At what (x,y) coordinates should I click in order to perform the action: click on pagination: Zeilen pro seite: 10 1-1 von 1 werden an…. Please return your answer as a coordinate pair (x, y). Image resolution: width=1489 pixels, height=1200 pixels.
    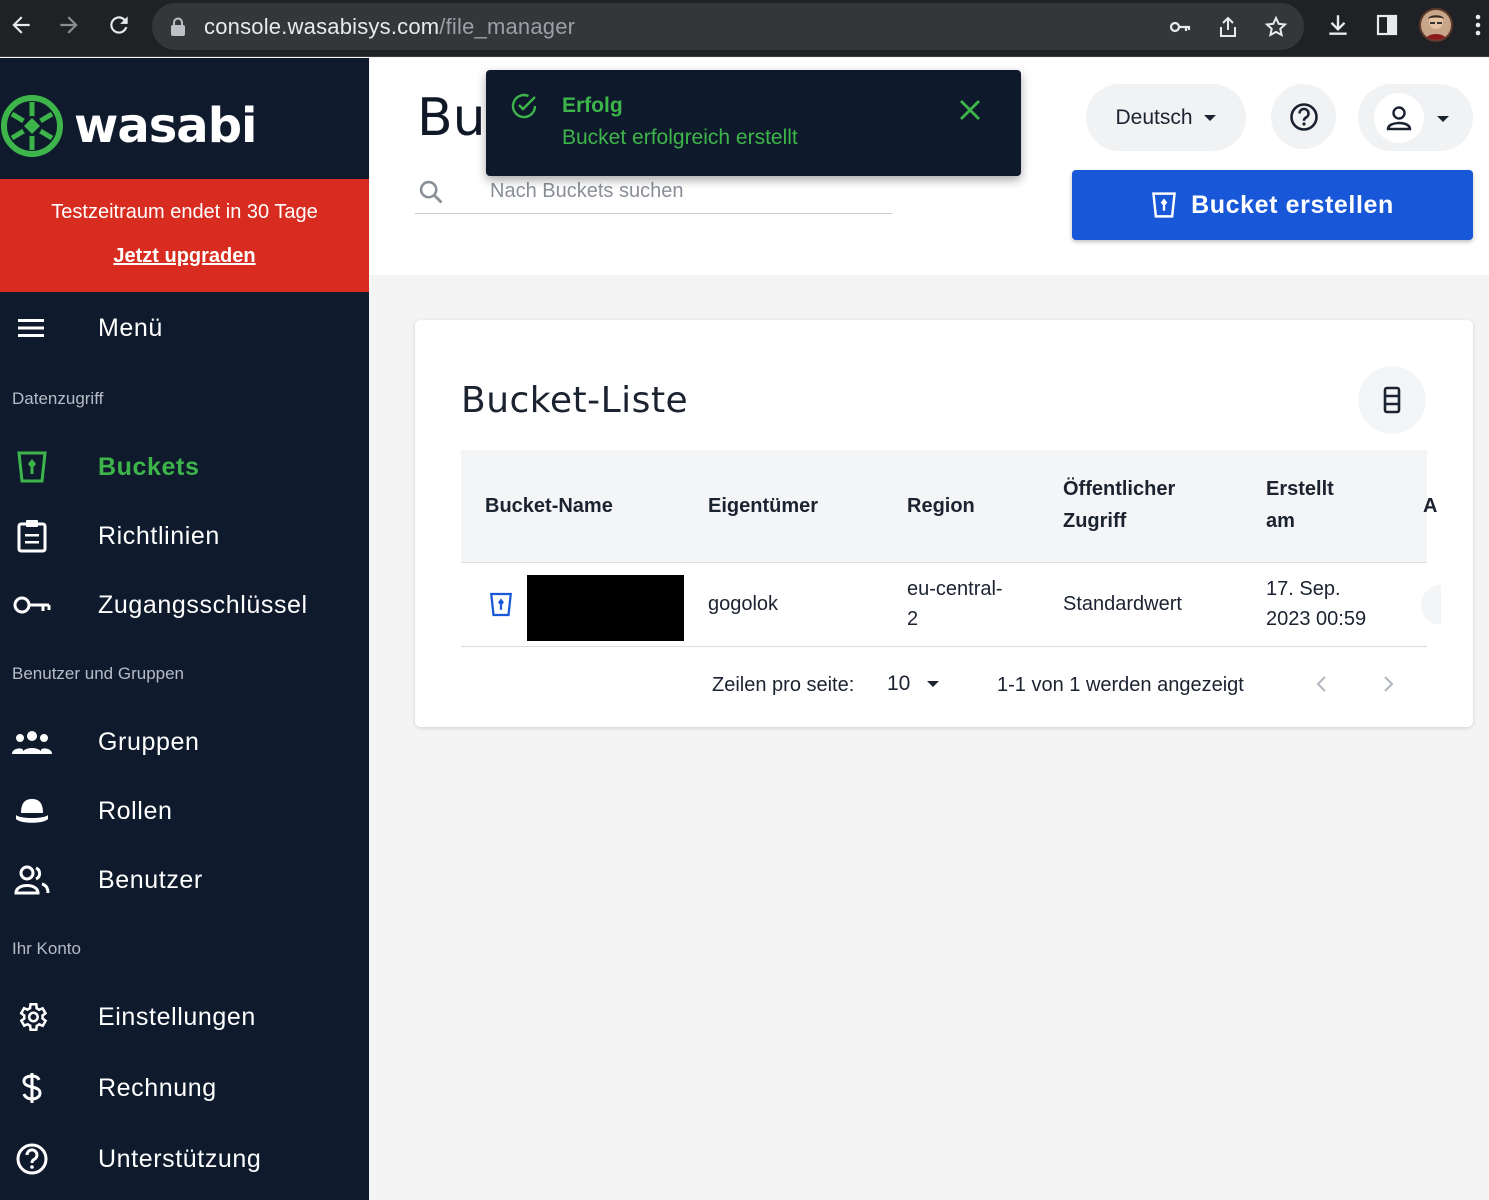
    Looking at the image, I should click on (944, 685).